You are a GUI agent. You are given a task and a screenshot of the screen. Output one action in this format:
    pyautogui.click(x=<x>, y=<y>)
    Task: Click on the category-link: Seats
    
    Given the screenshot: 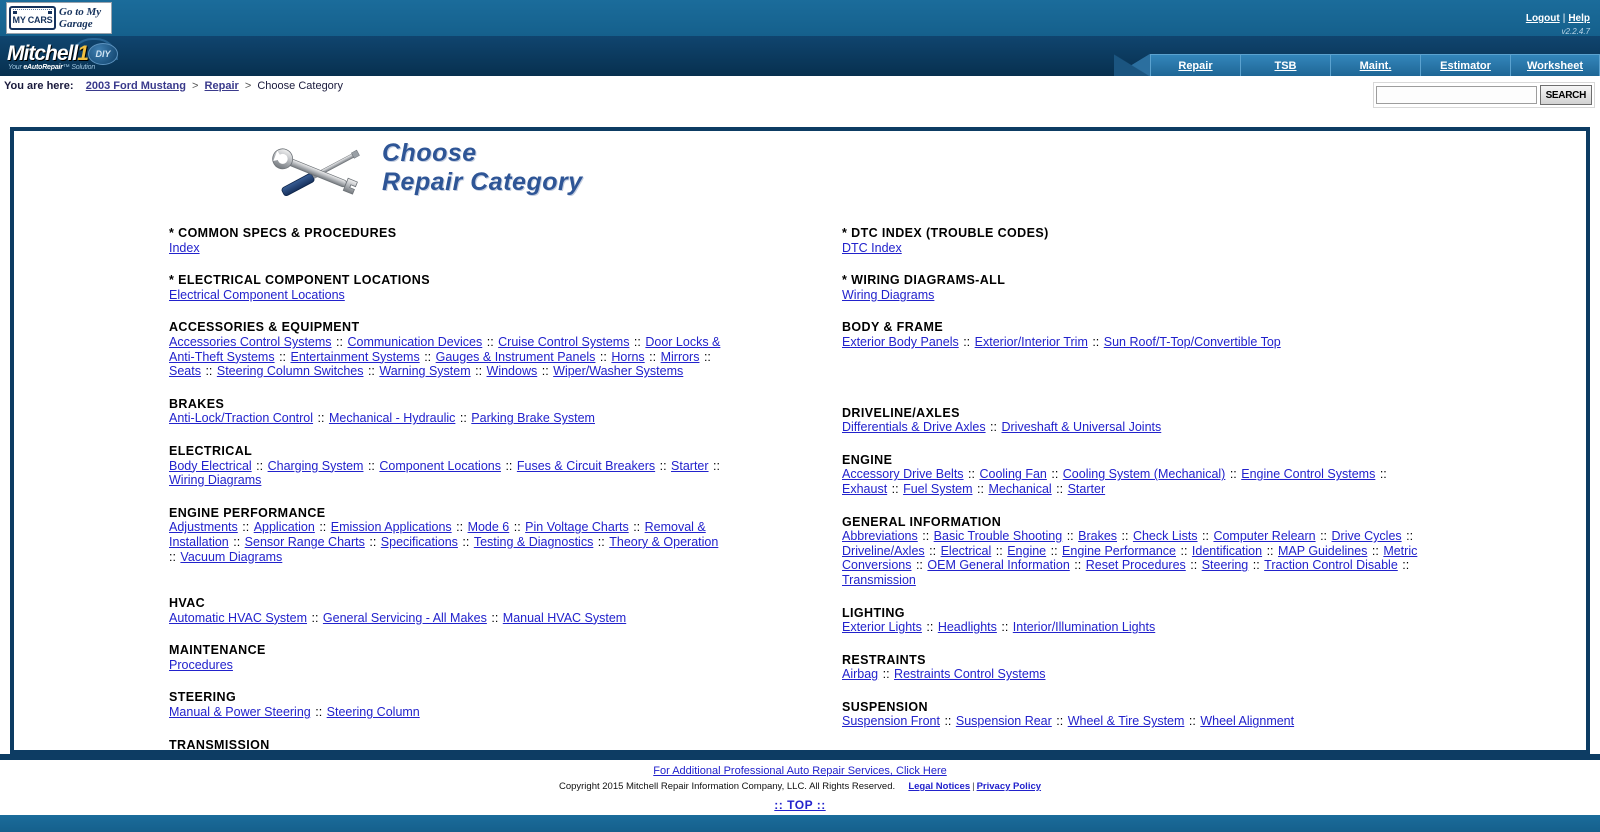 What is the action you would take?
    pyautogui.click(x=185, y=371)
    